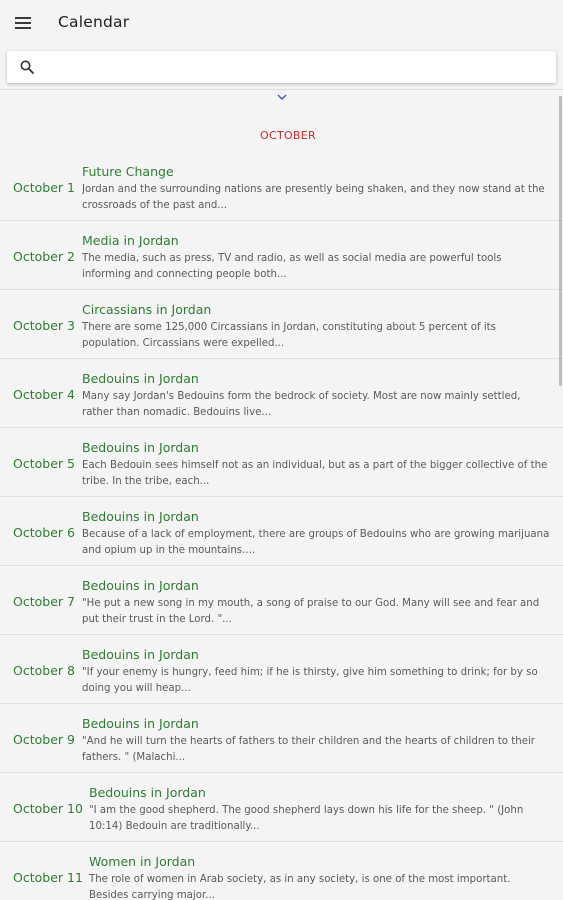 The height and width of the screenshot is (900, 563). What do you see at coordinates (44, 532) in the screenshot?
I see `entry-date: October 6` at bounding box center [44, 532].